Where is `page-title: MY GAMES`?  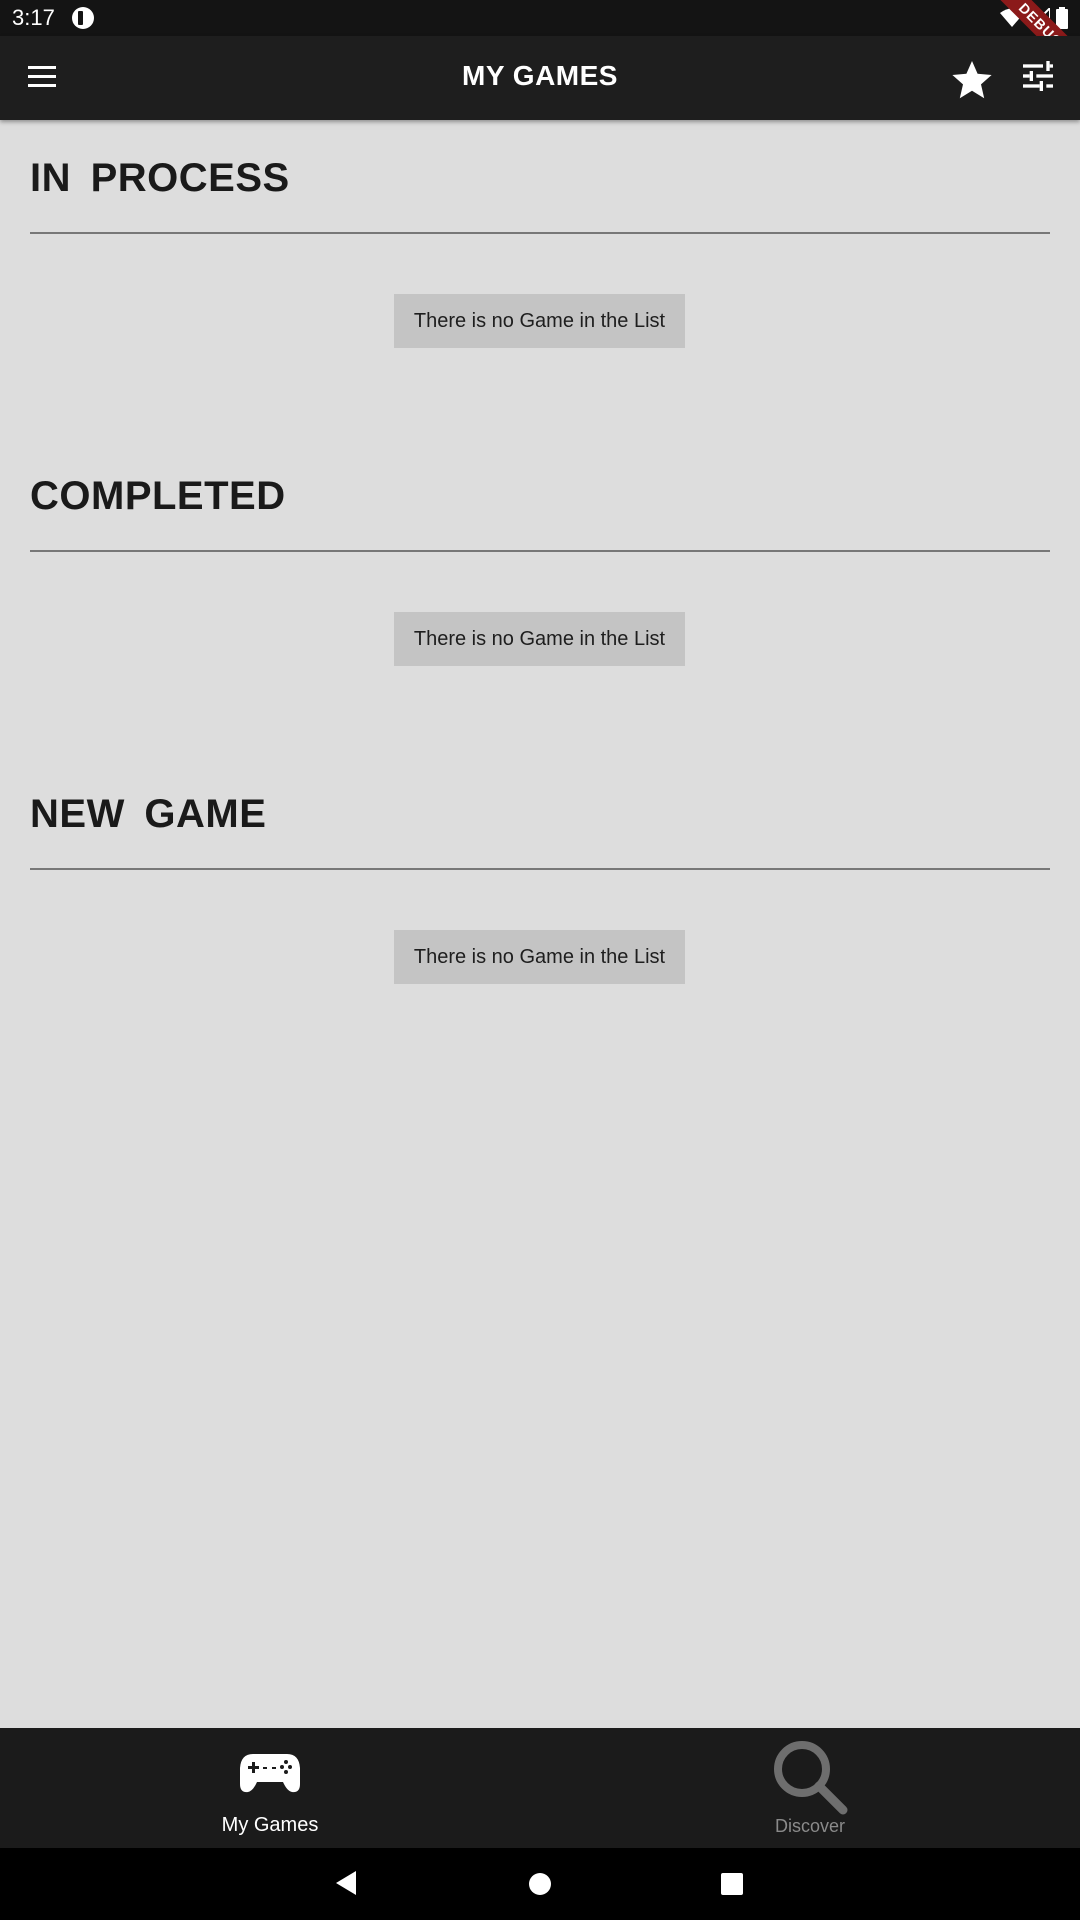
page-title: MY GAMES is located at coordinates (540, 75).